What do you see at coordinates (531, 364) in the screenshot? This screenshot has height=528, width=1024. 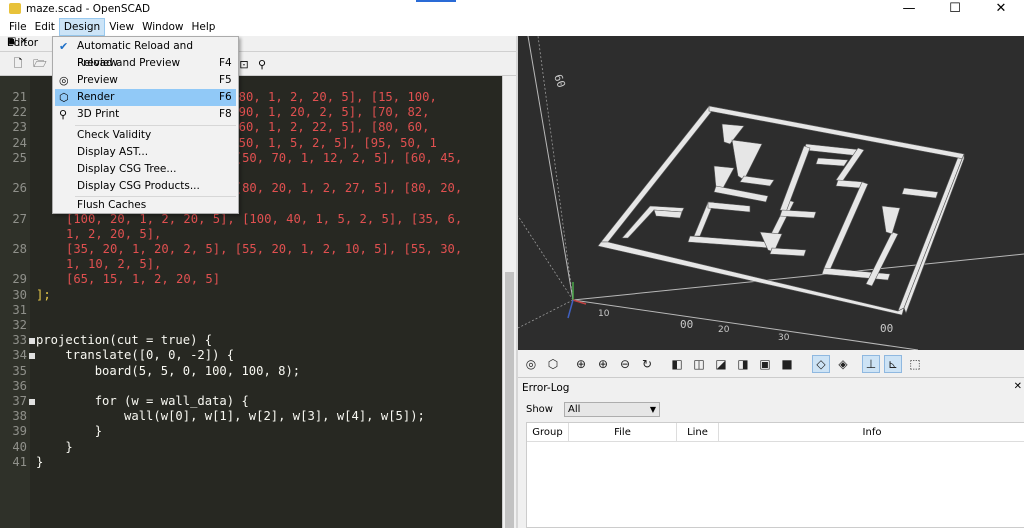 I see `preview-icon: ◎` at bounding box center [531, 364].